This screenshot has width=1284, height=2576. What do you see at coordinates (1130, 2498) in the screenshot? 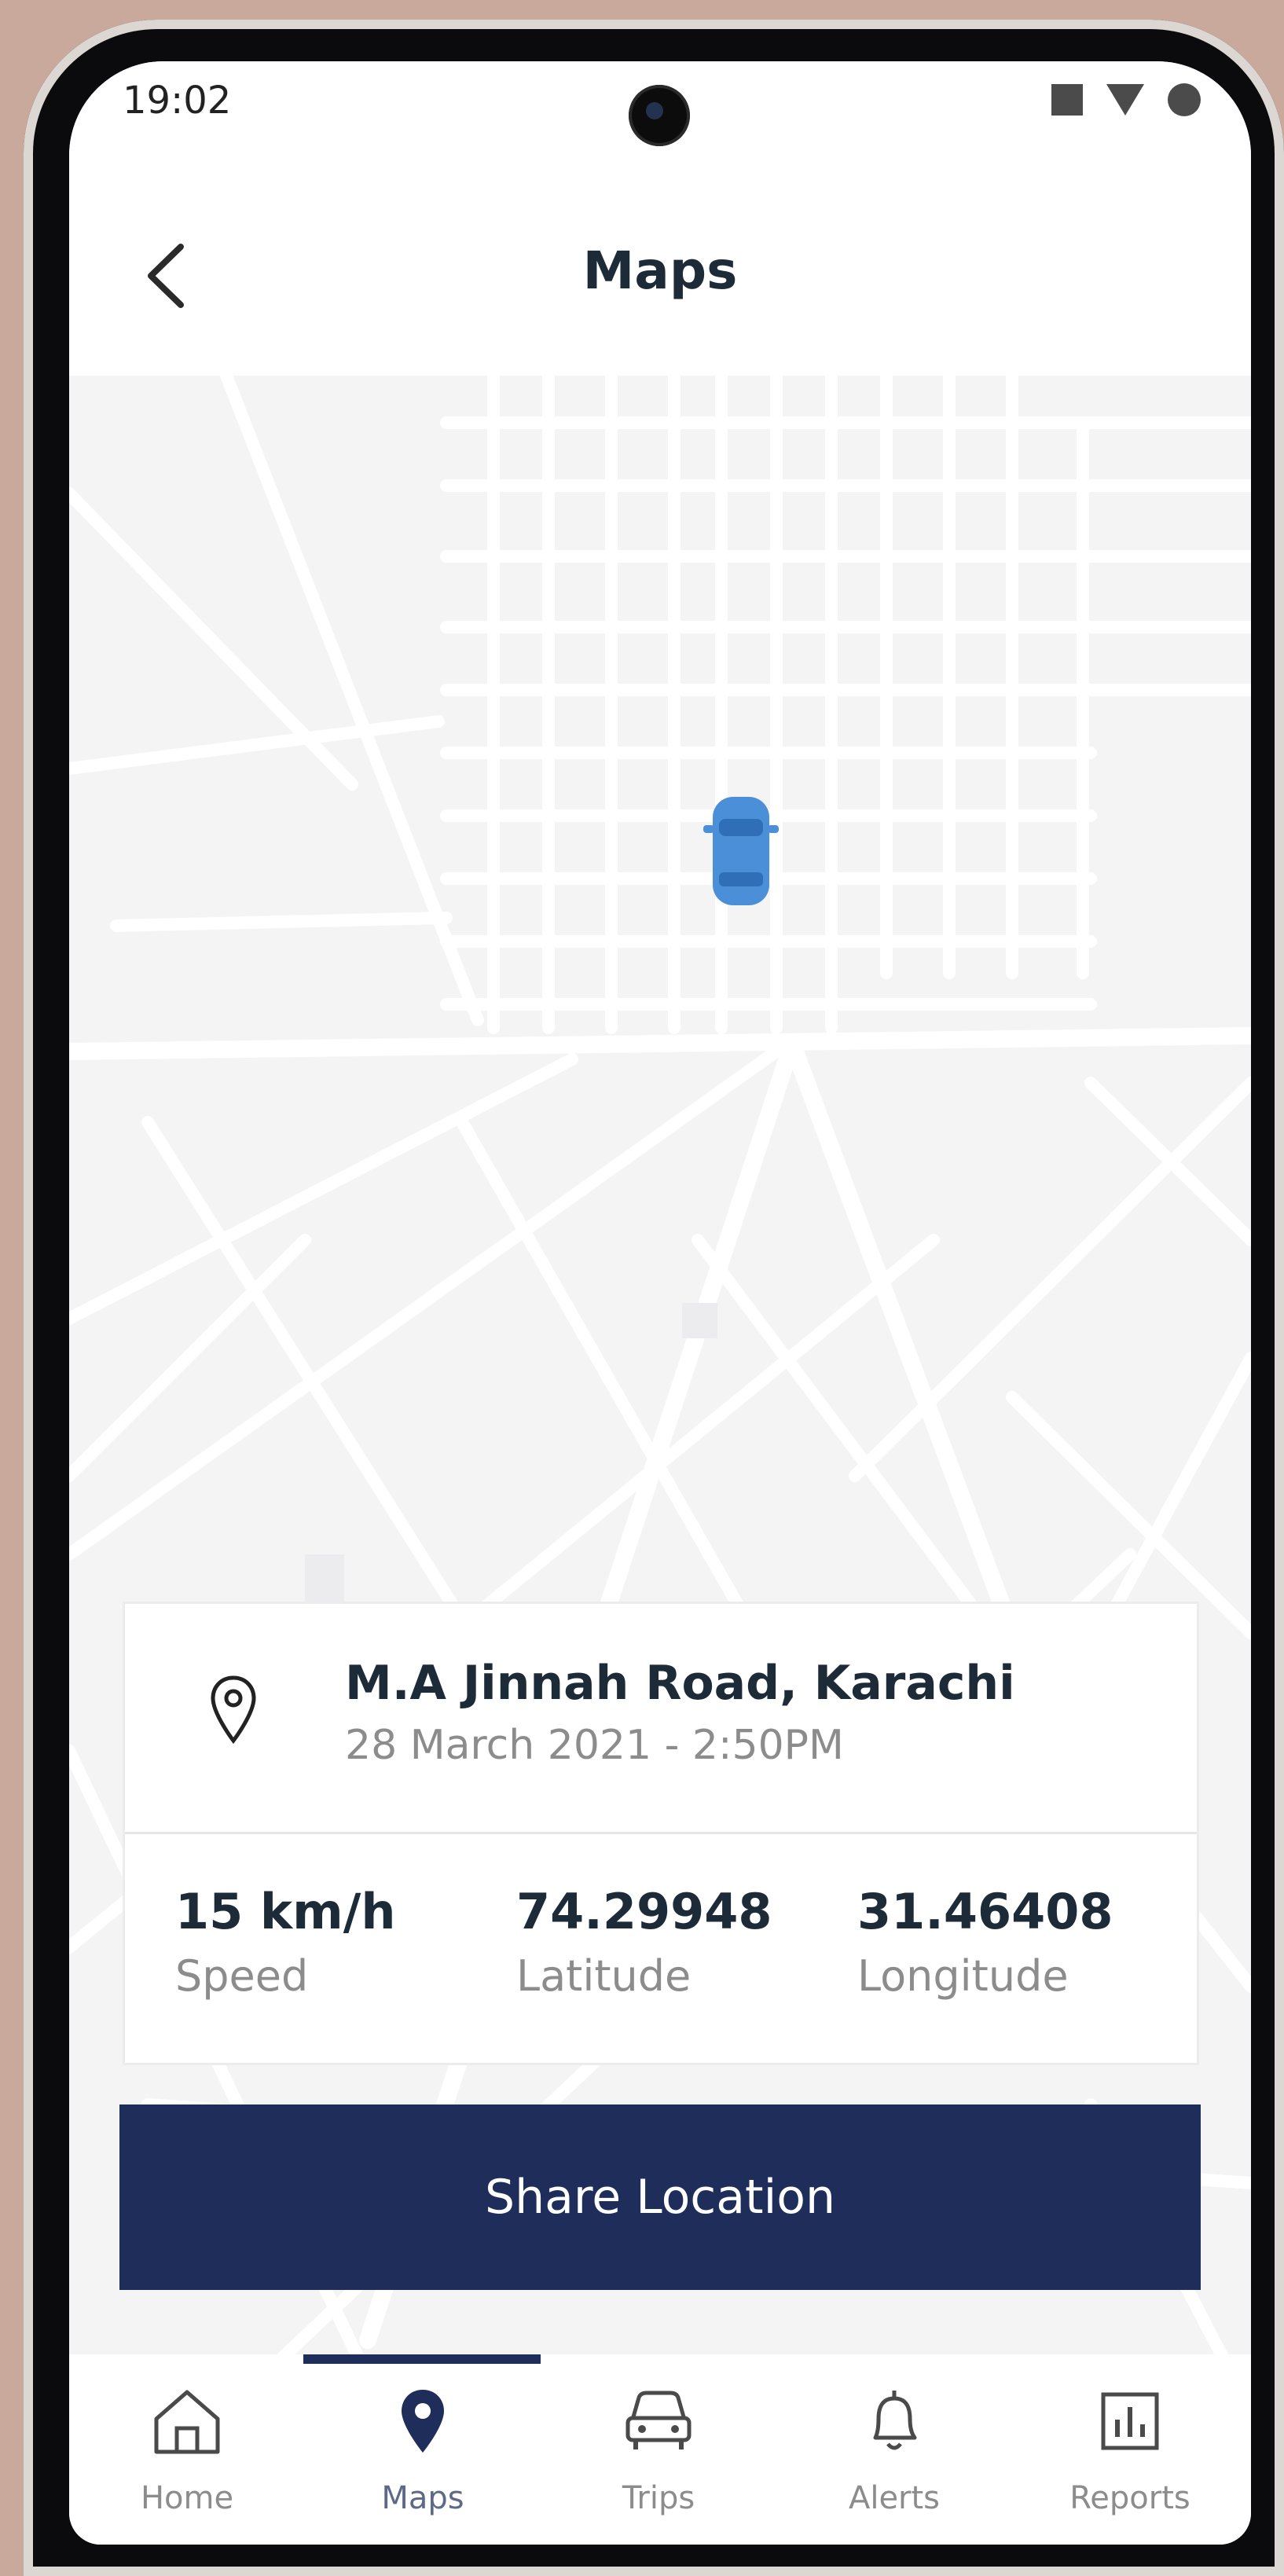
I see `tab-reports-label: Reports` at bounding box center [1130, 2498].